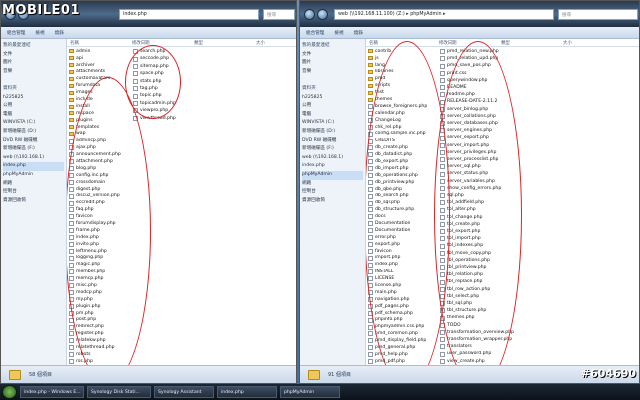  Describe the element at coordinates (403, 237) in the screenshot. I see `list-item: error.php` at that location.